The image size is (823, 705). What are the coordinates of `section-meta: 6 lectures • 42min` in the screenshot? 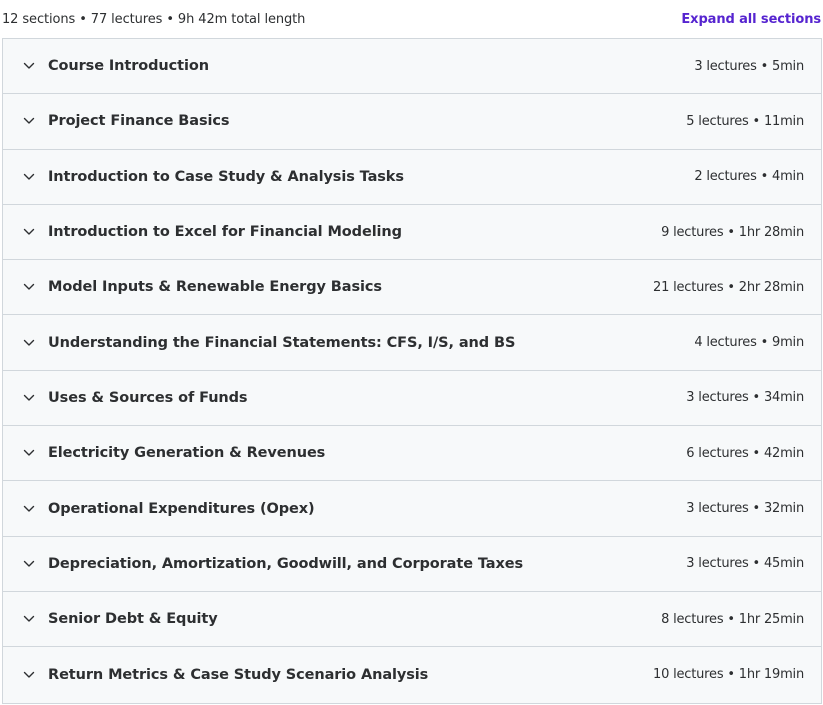 It's located at (745, 453).